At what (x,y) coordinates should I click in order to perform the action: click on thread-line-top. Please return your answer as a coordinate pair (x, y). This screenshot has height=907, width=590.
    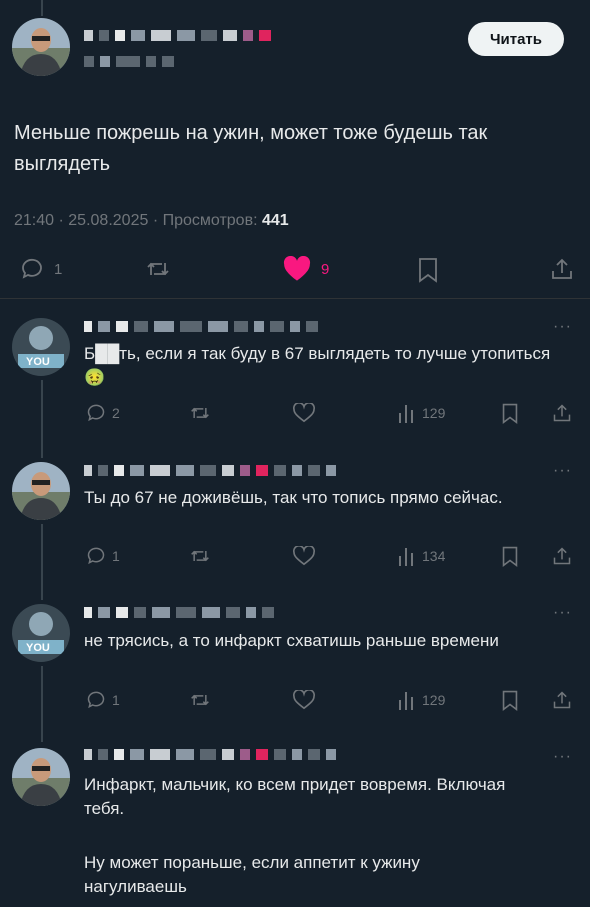
    Looking at the image, I should click on (42, 8).